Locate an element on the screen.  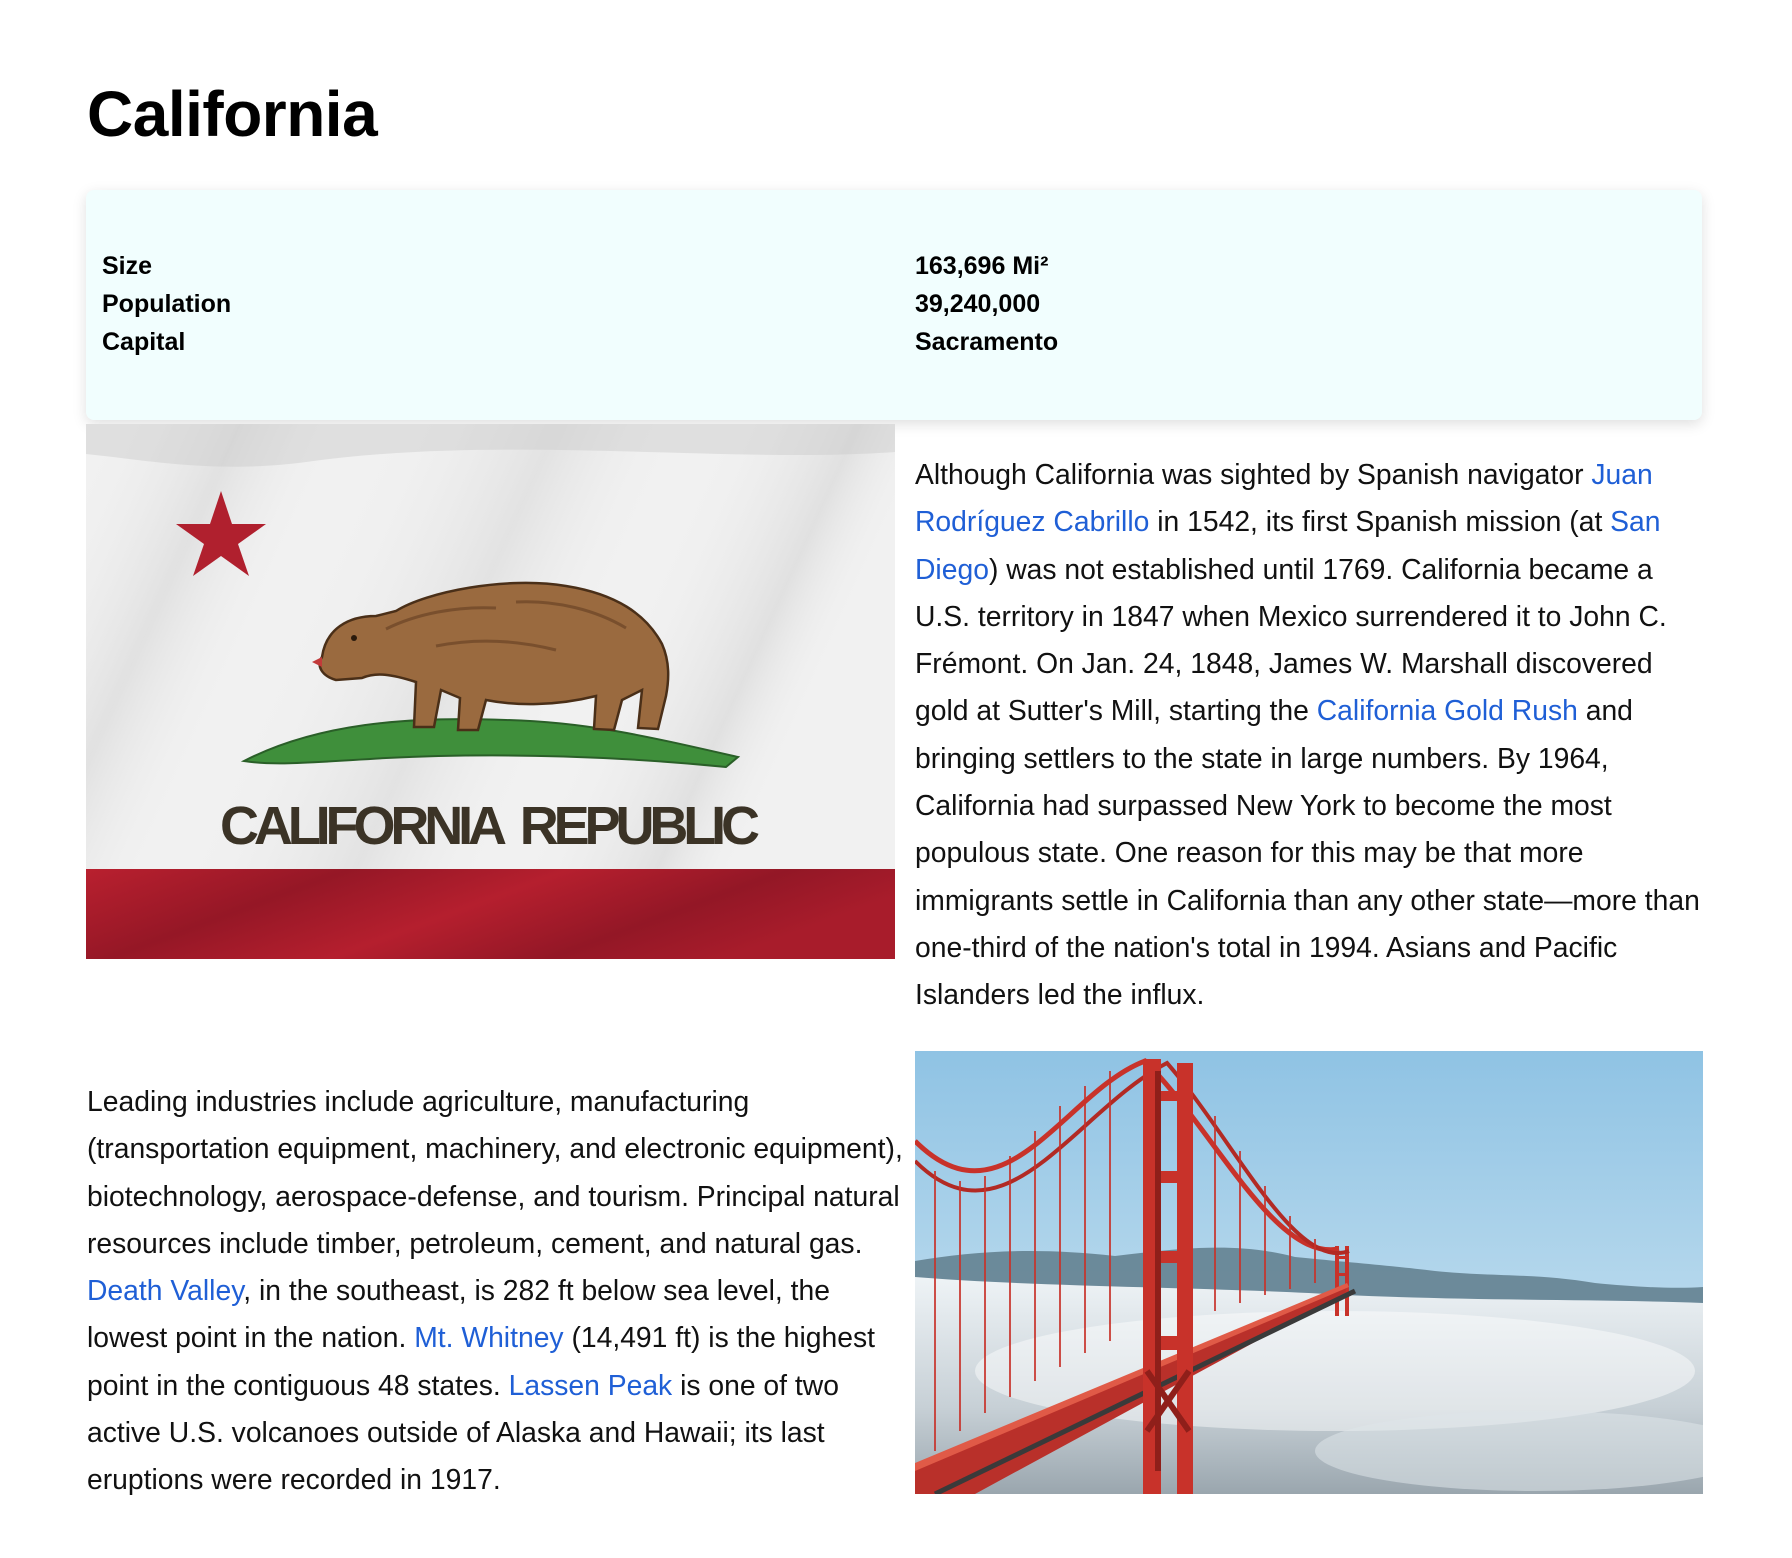
fact-row-size: Size 163,696 Mi² is located at coordinates (580, 266).